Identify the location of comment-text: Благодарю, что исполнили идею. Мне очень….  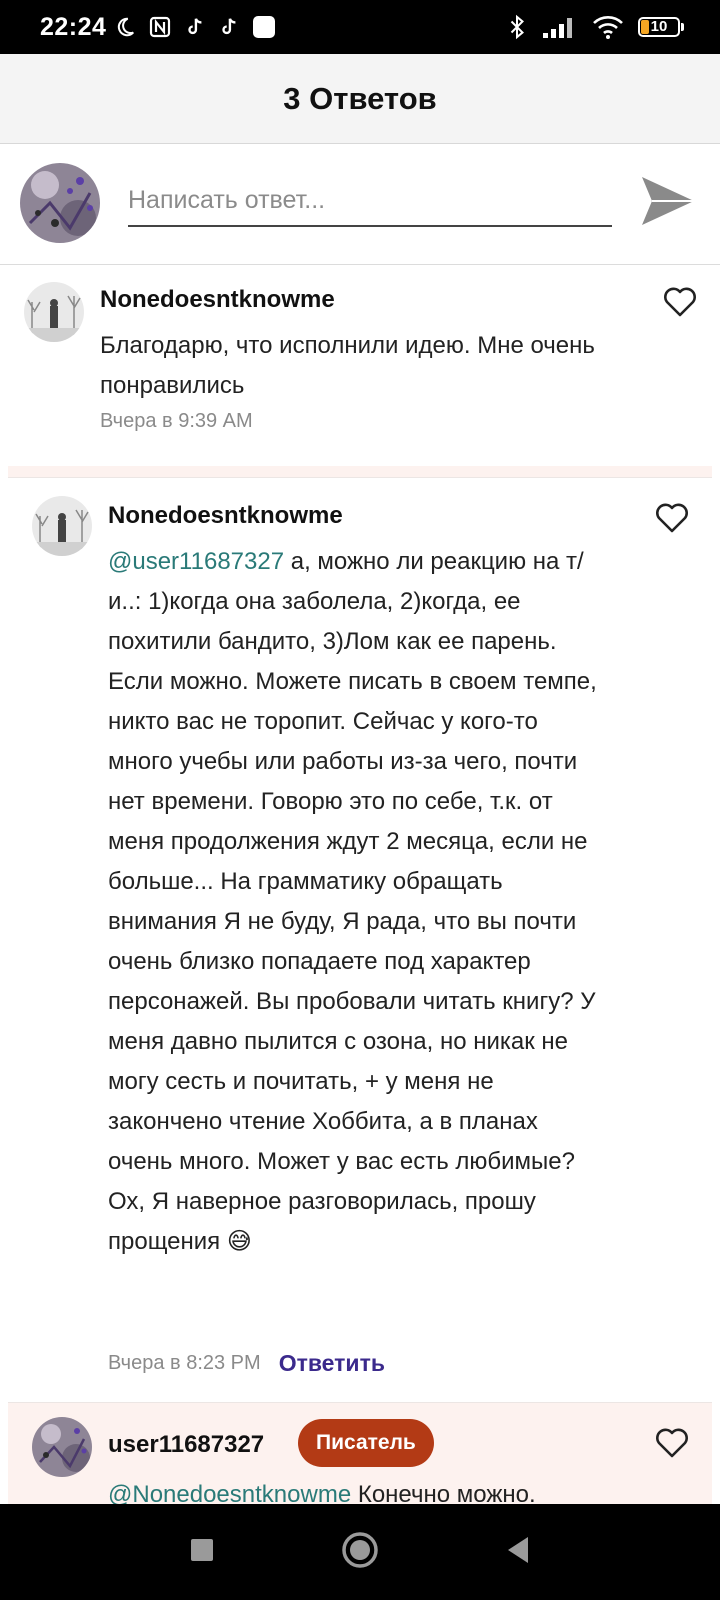
(347, 365).